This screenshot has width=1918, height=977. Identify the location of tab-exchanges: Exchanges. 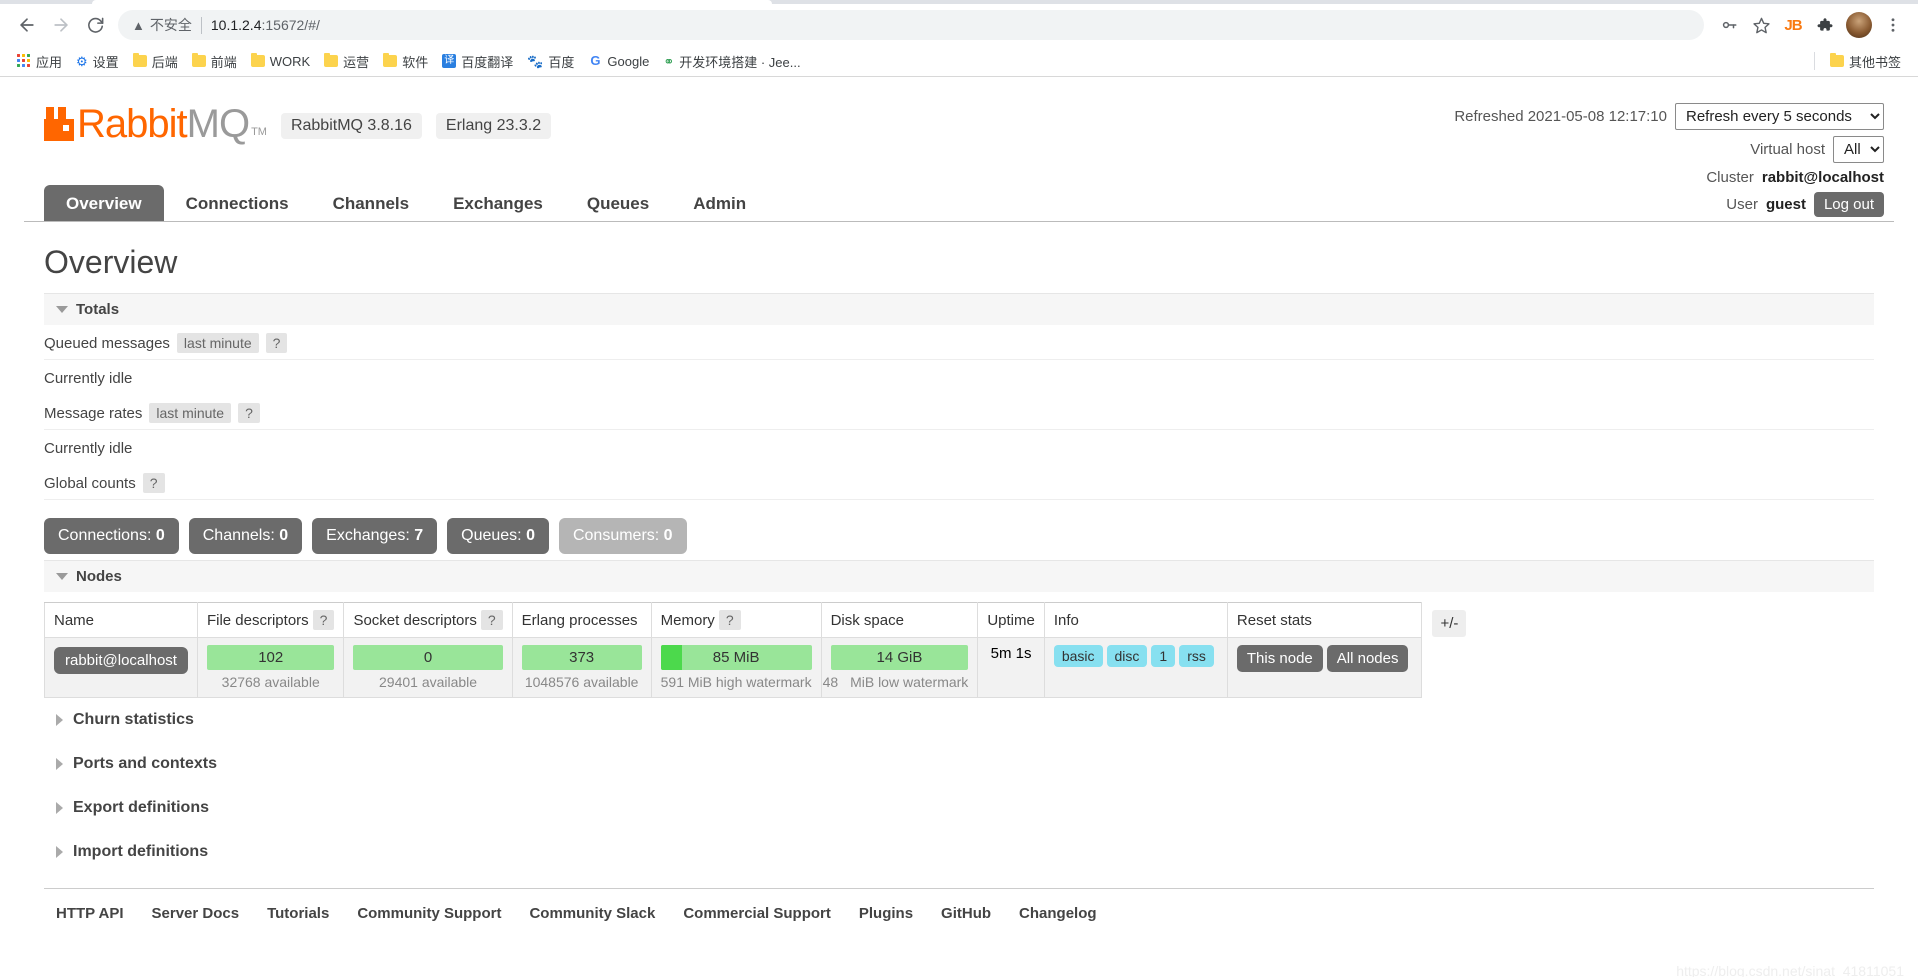
(498, 203).